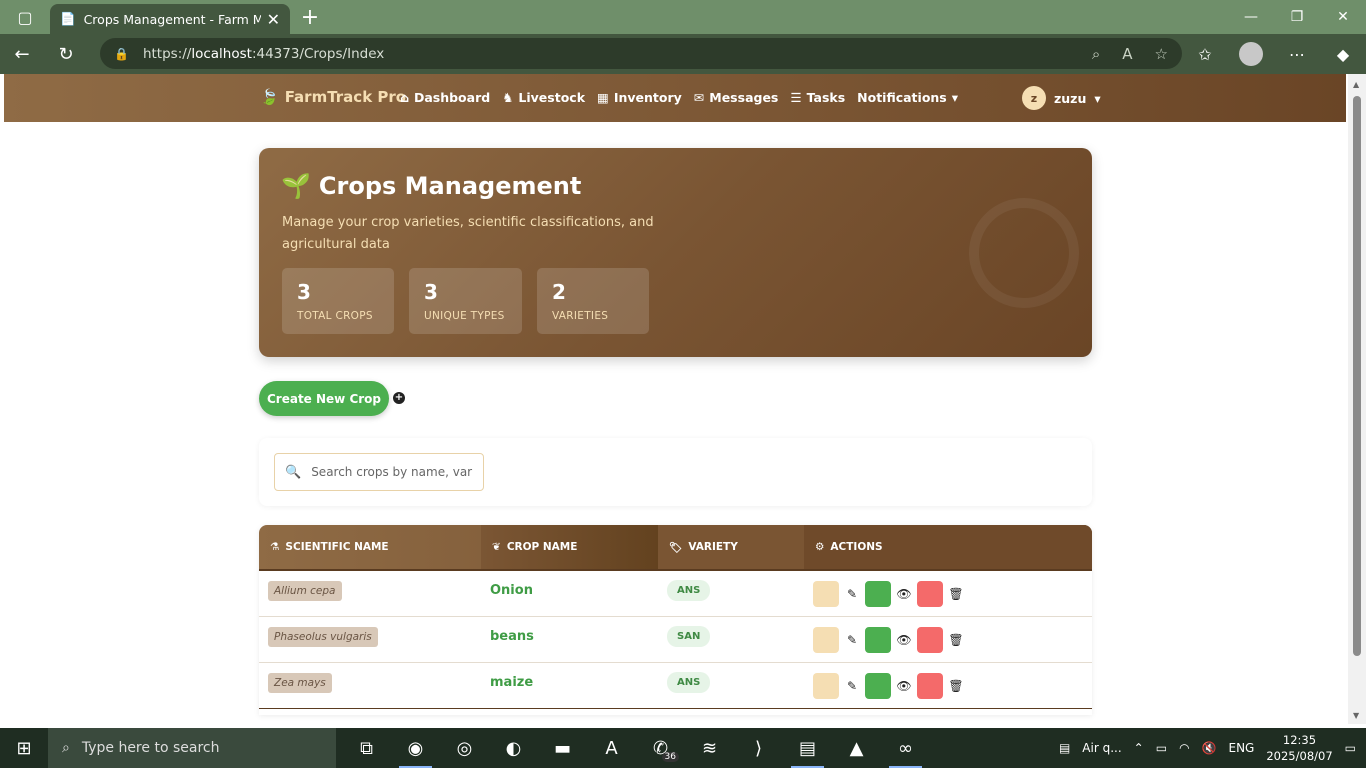 This screenshot has width=1366, height=768. I want to click on task-view-icon: ⧉, so click(366, 748).